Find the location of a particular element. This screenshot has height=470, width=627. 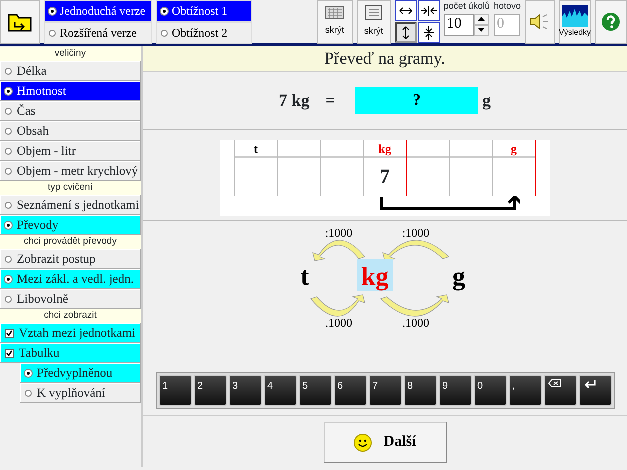

radio-option: Mezi zákl. a vedl. jedn. is located at coordinates (70, 279).